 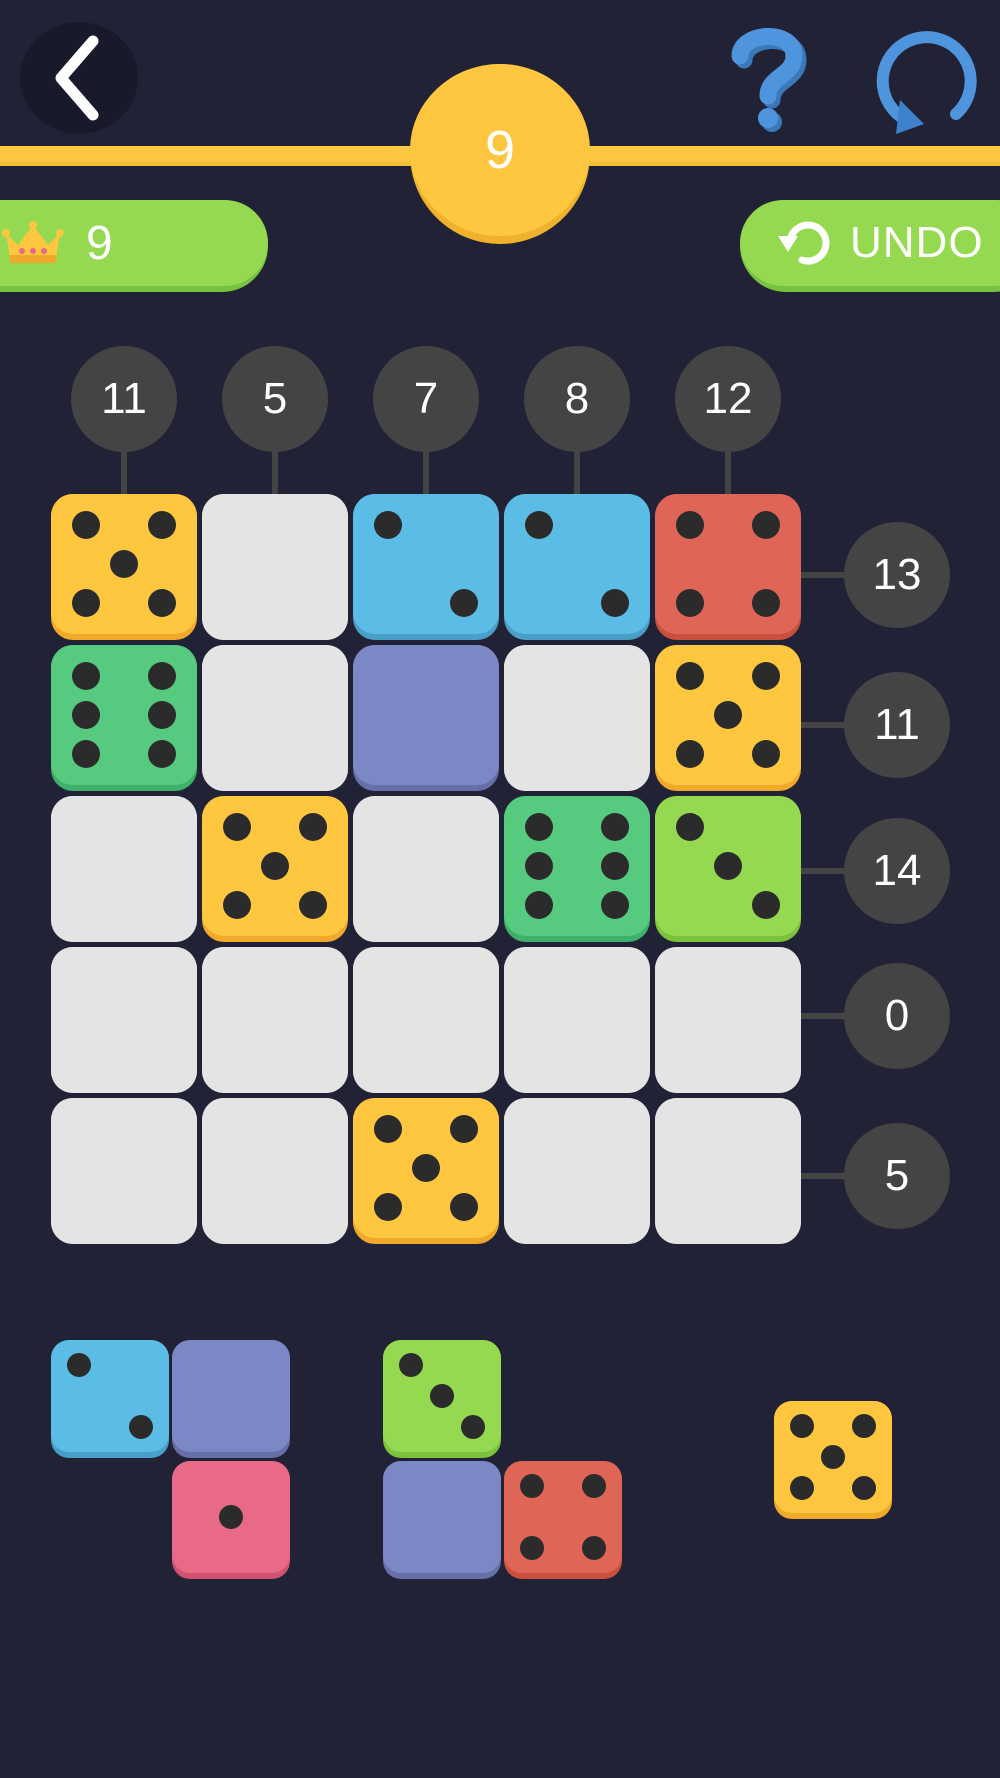 I want to click on row-target-2: 11, so click(x=897, y=725).